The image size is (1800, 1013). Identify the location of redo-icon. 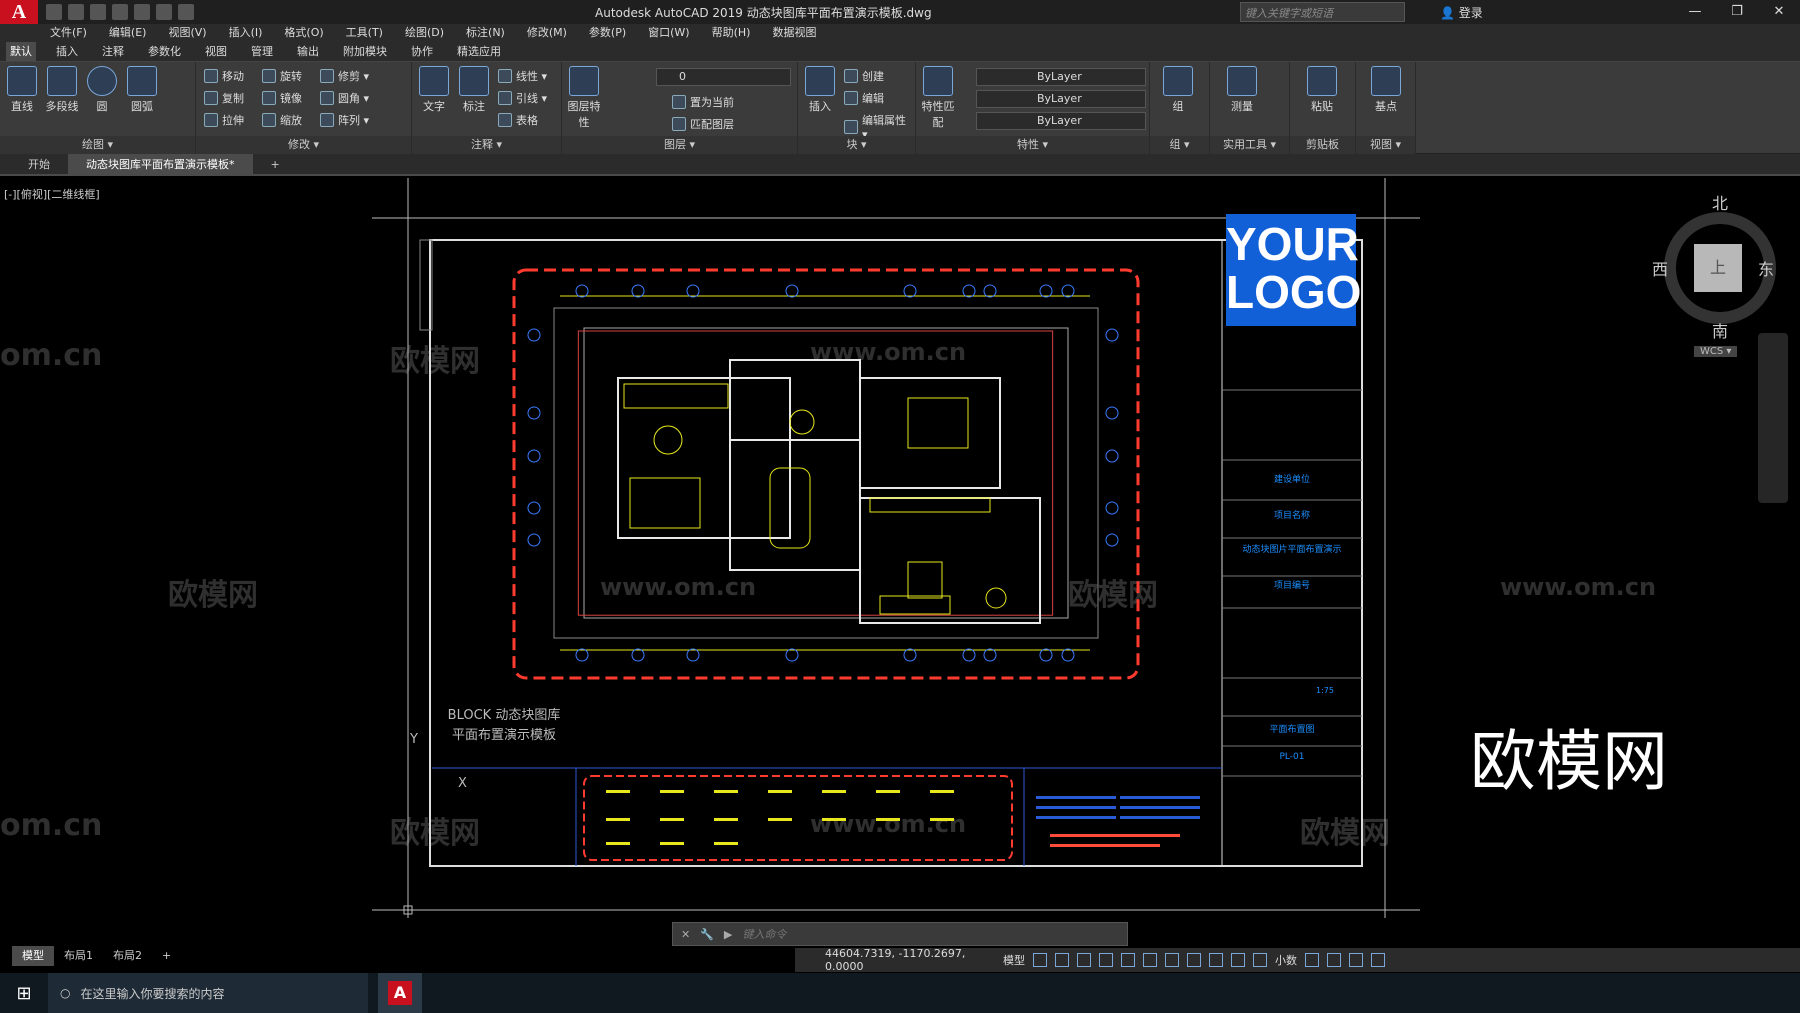
(186, 12).